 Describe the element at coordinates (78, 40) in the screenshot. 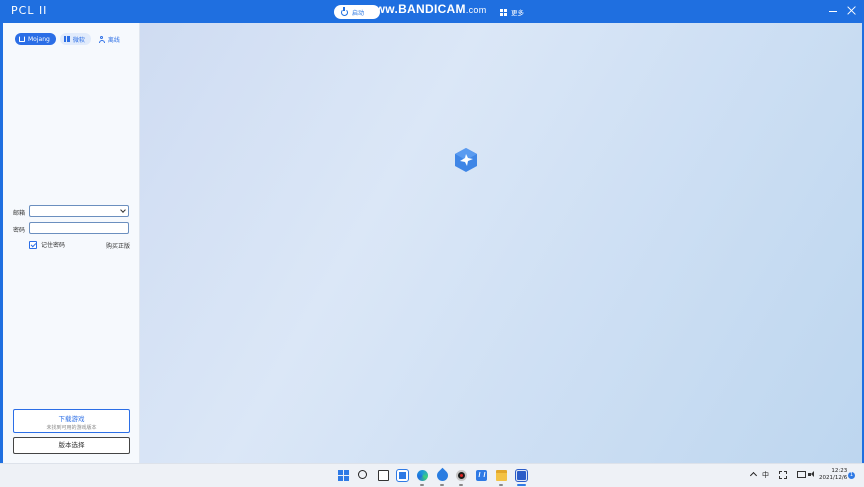

I see `tab-microsoft-label: 微软` at that location.